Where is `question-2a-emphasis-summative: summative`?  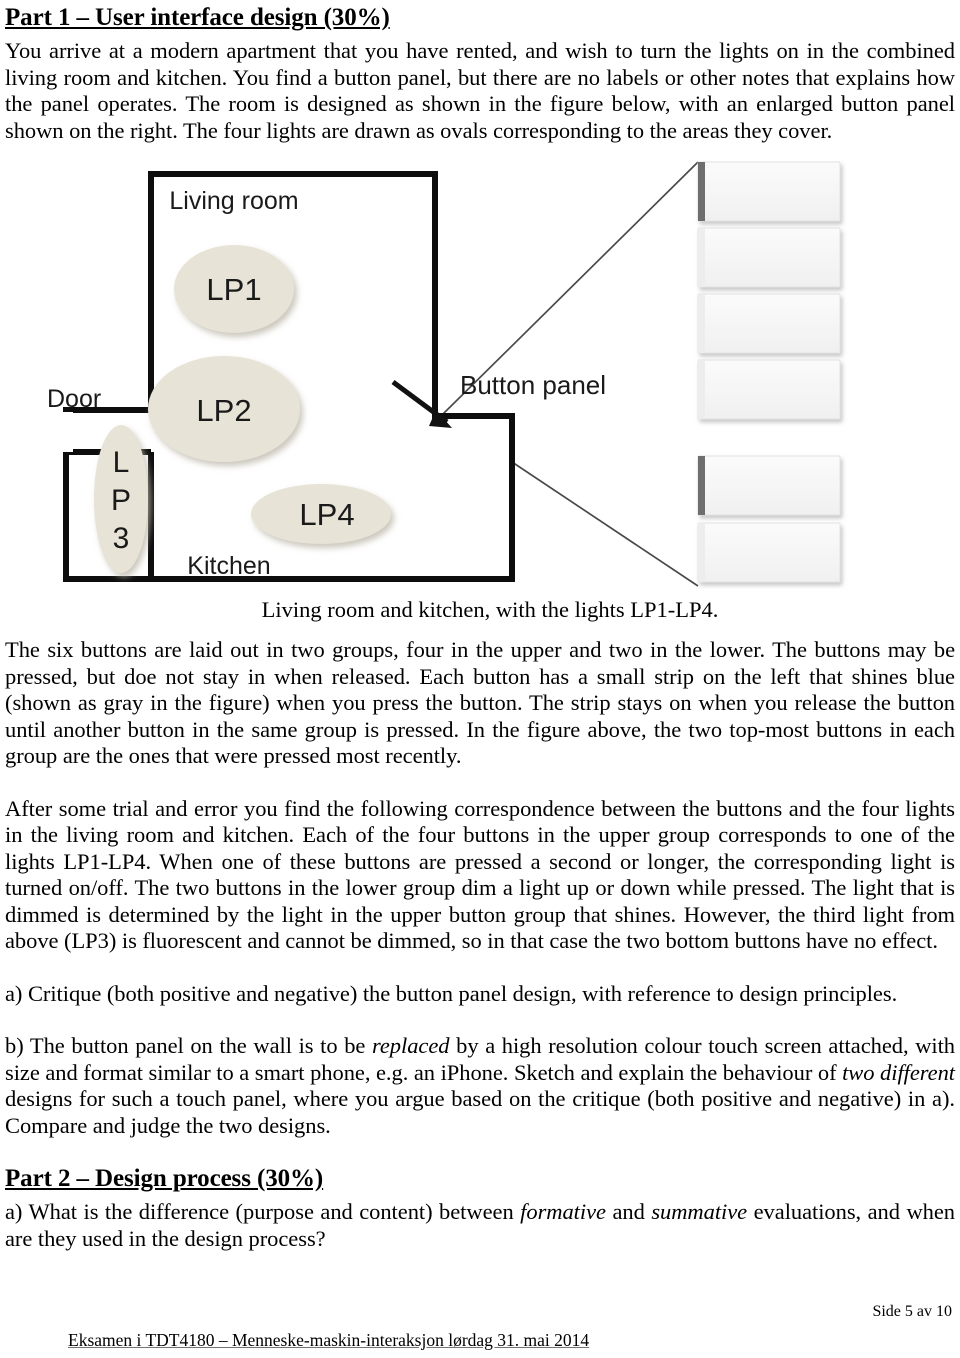
question-2a-emphasis-summative: summative is located at coordinates (699, 1211).